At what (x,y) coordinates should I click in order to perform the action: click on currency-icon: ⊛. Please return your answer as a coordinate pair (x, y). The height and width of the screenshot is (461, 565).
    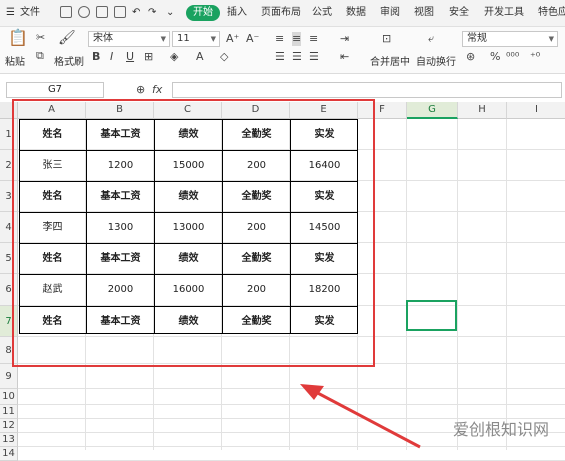
    Looking at the image, I should click on (470, 57).